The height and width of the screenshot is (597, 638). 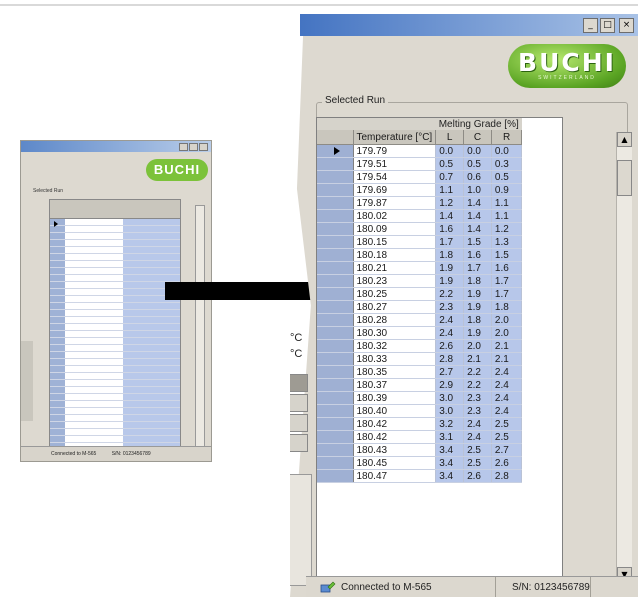 What do you see at coordinates (395, 281) in the screenshot?
I see `temperature-cell: 180.23` at bounding box center [395, 281].